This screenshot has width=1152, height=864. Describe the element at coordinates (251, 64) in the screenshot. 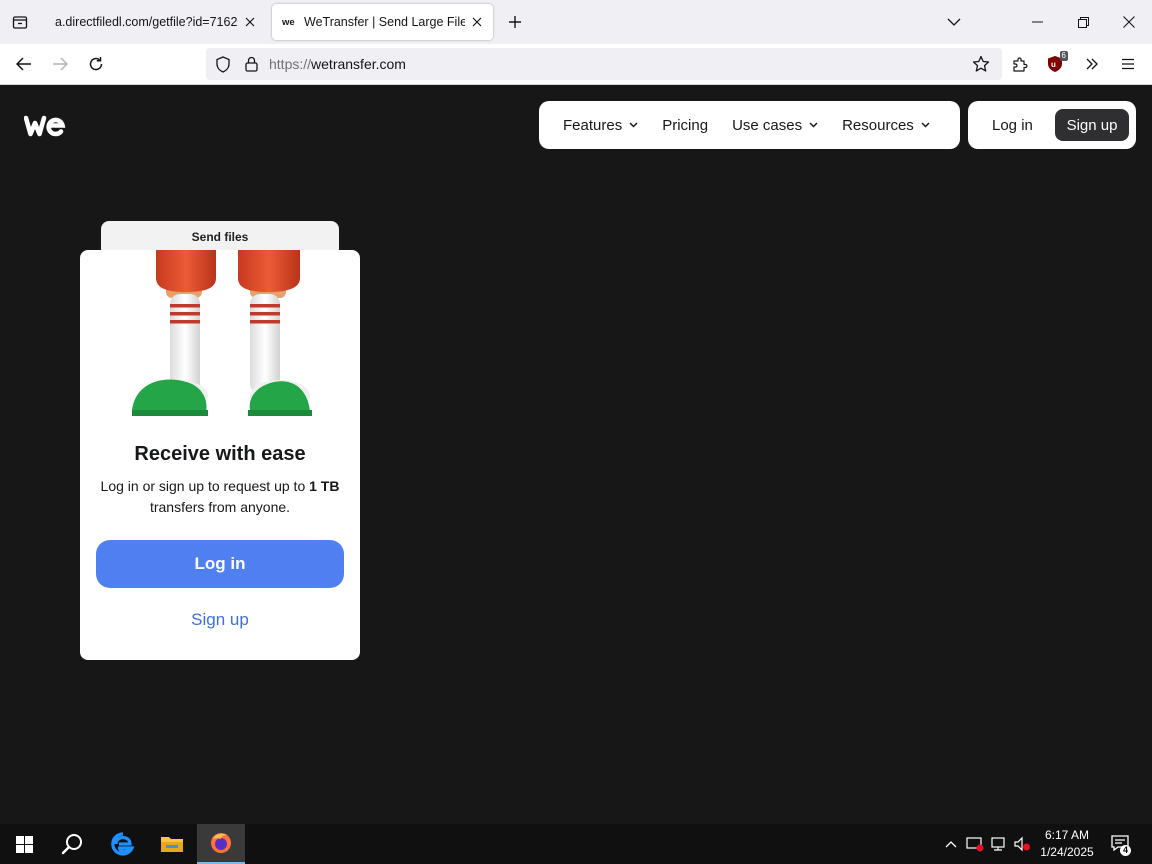

I see `lock-icon` at that location.